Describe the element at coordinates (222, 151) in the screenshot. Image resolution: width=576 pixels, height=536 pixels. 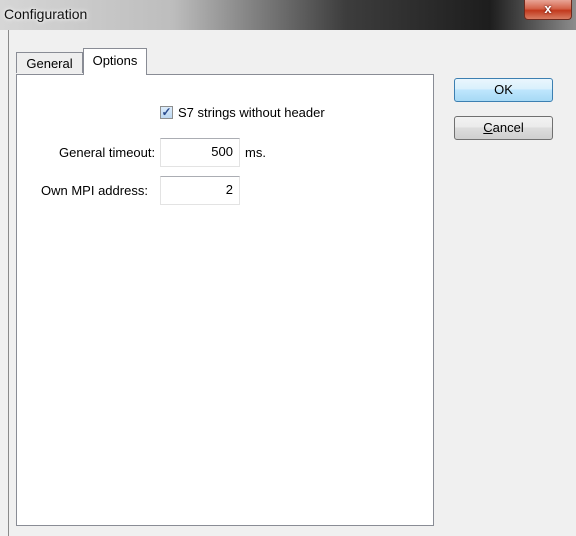
I see `general-timeout-value: 500` at that location.